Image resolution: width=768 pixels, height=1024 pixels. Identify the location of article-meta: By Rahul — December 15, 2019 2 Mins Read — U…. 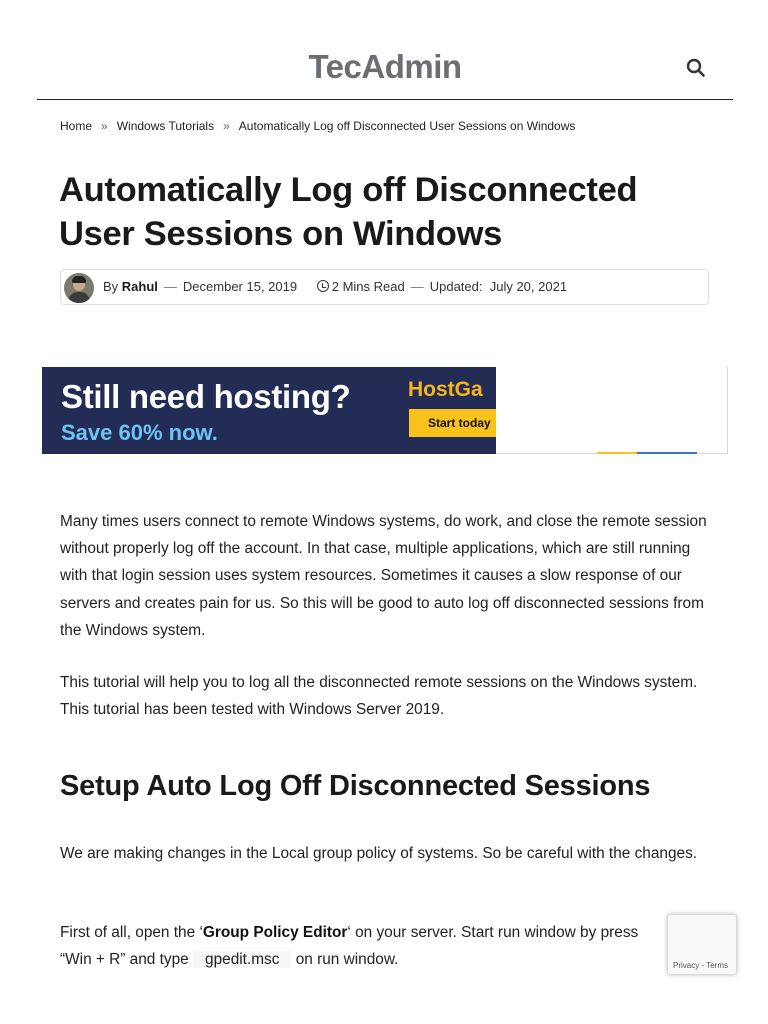
(384, 287).